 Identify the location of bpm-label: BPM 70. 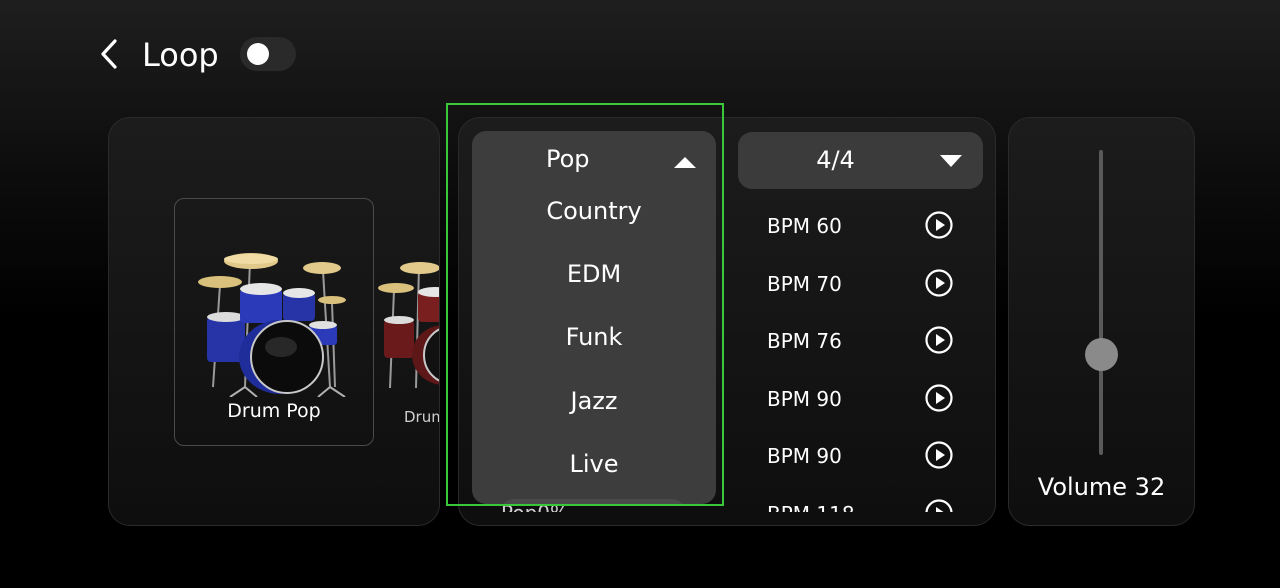
(804, 284).